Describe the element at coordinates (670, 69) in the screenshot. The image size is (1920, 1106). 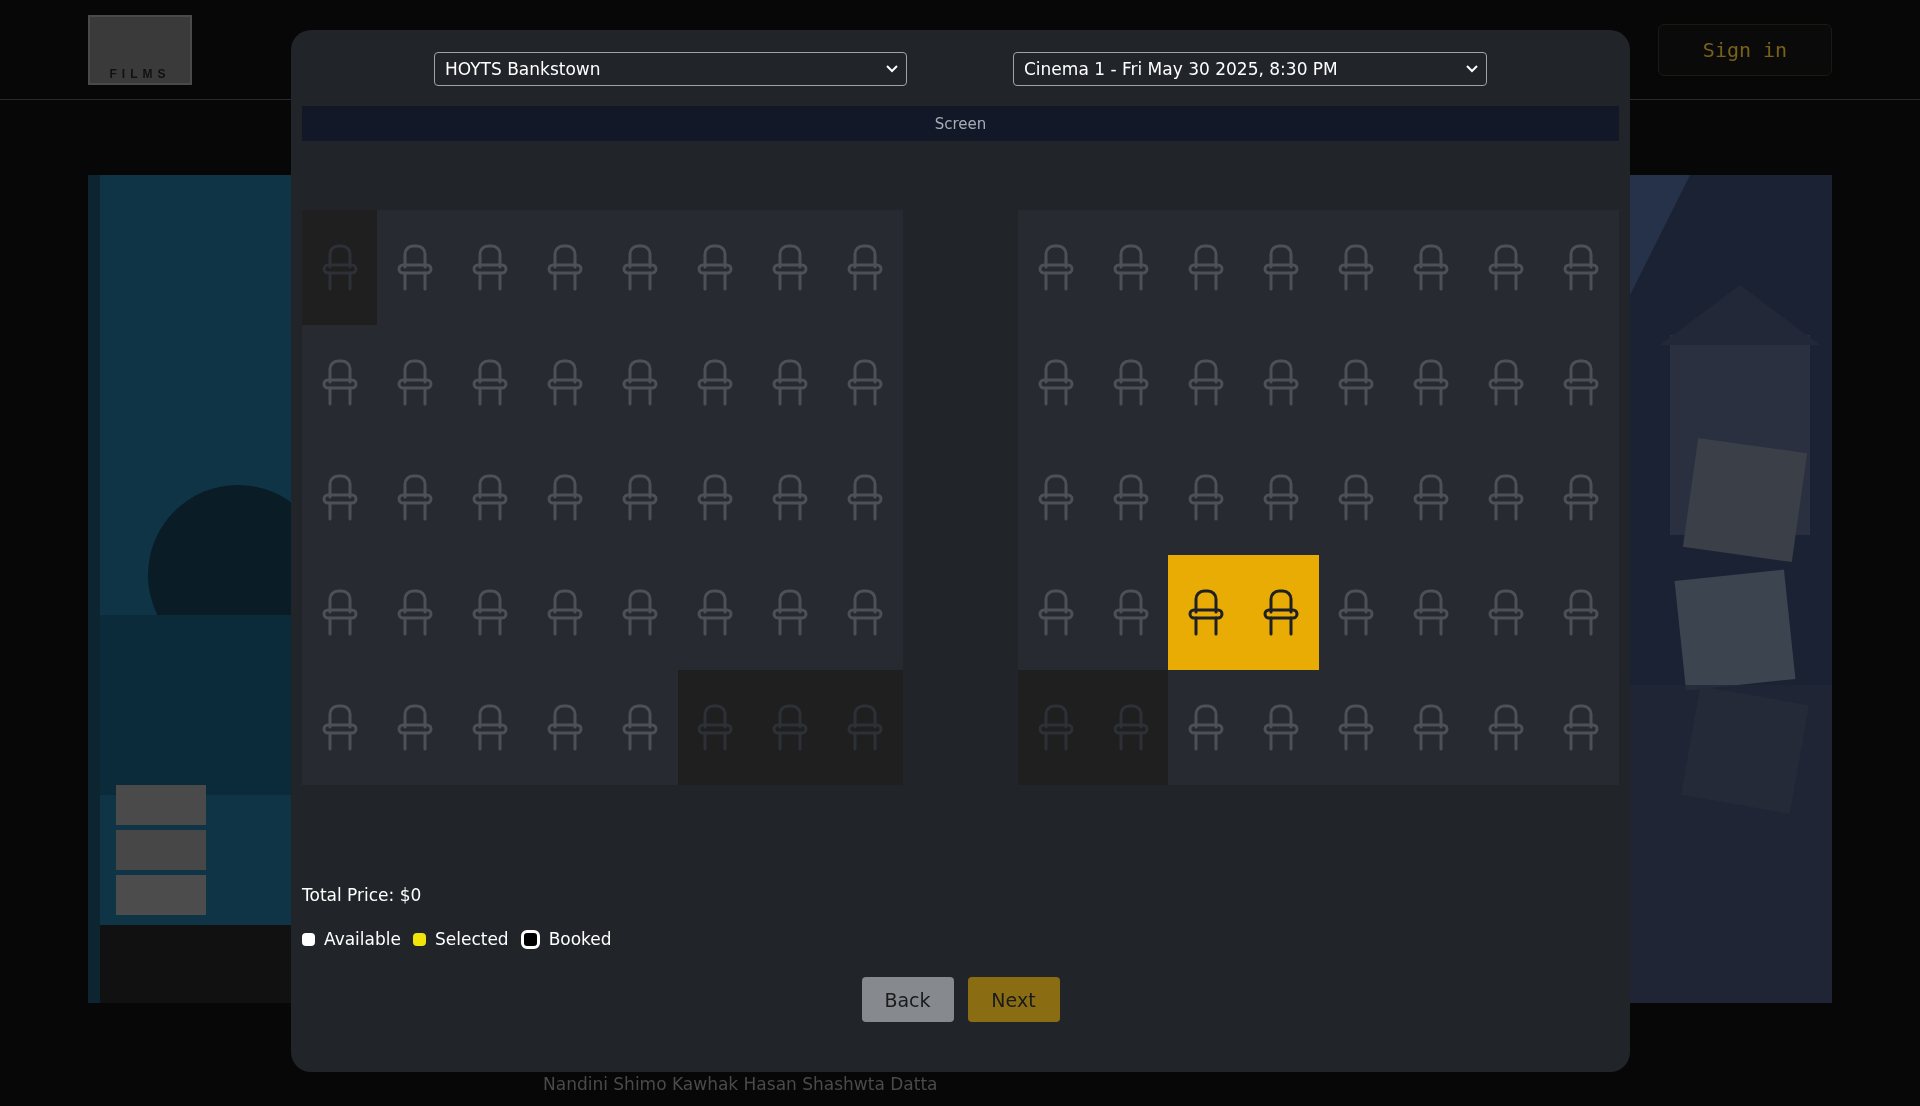
I see `cinema-select: HOYTS Bankstown` at that location.